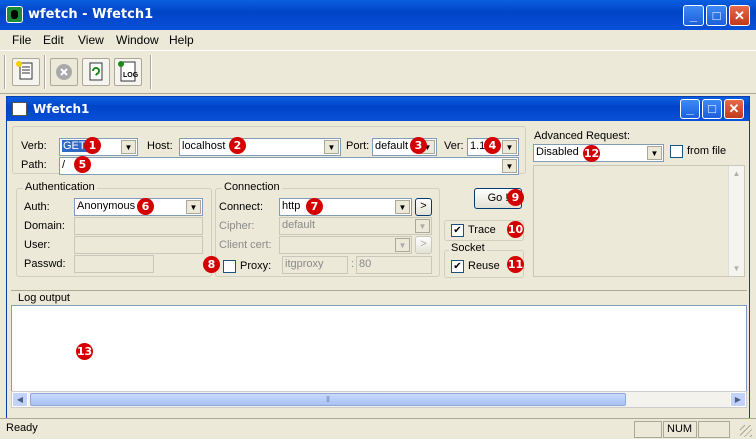 The height and width of the screenshot is (439, 756). What do you see at coordinates (260, 147) in the screenshot?
I see `host-select: localhost ▼` at bounding box center [260, 147].